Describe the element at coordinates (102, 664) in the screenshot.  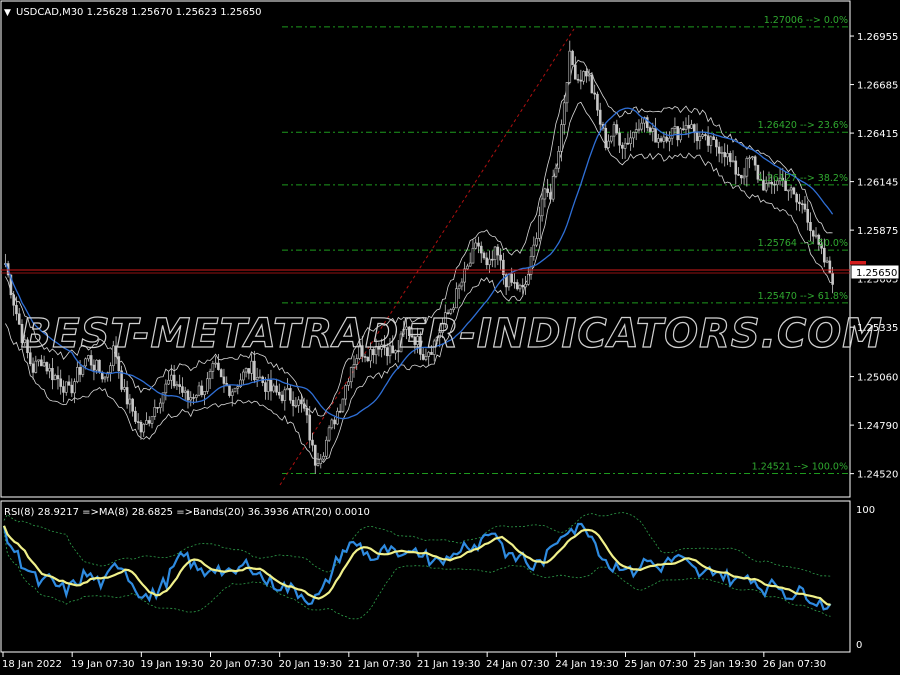
I see `time-tick-label: 19 Jan 07:30` at that location.